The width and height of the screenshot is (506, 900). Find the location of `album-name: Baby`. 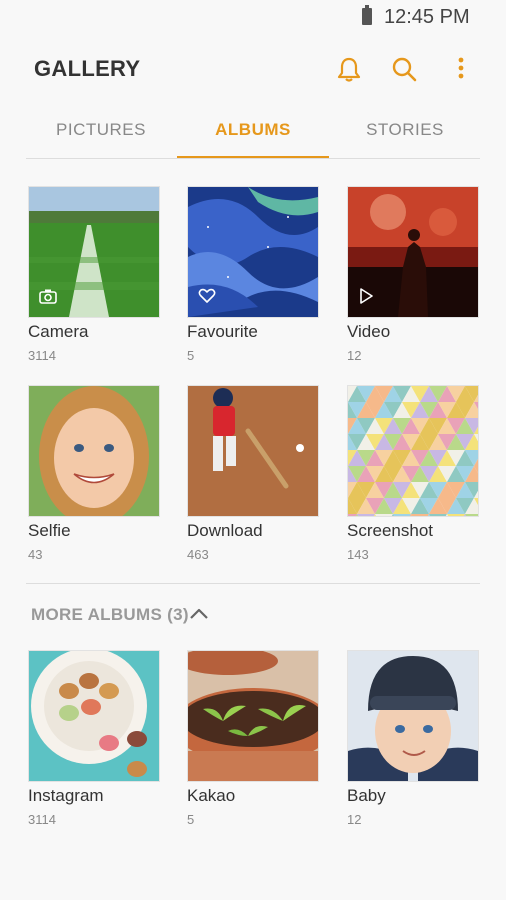

album-name: Baby is located at coordinates (366, 795).